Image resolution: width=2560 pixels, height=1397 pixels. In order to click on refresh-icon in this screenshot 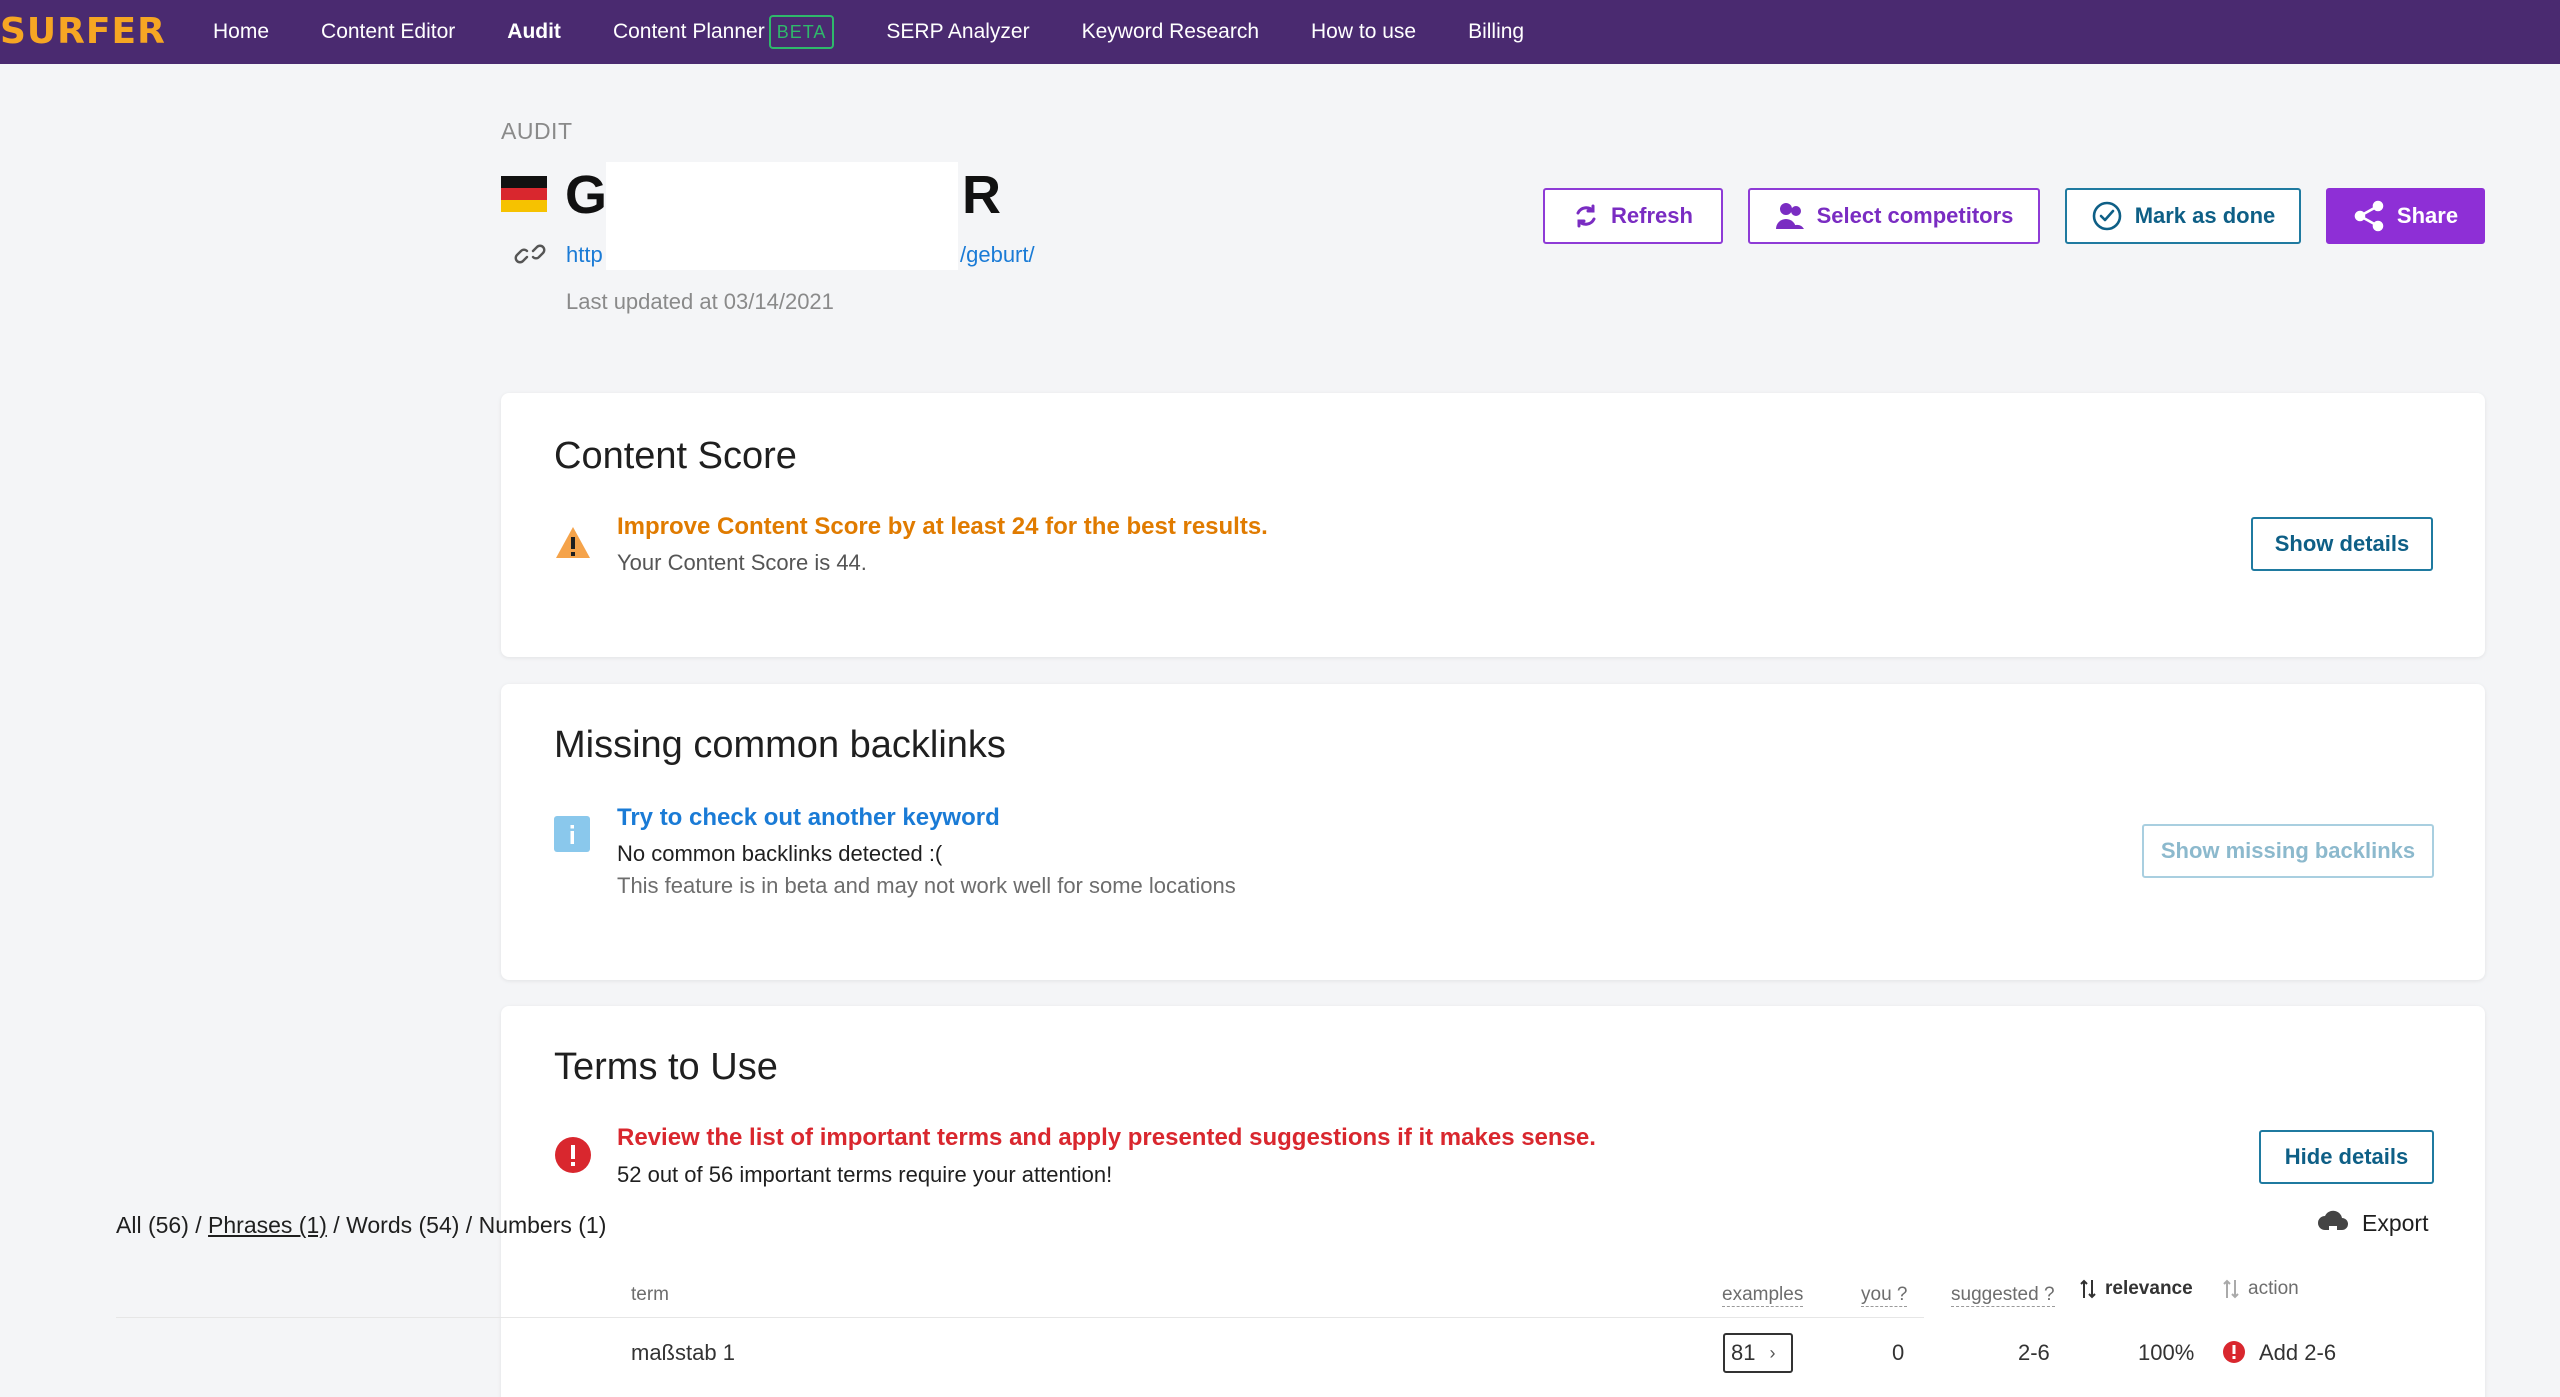, I will do `click(1586, 216)`.